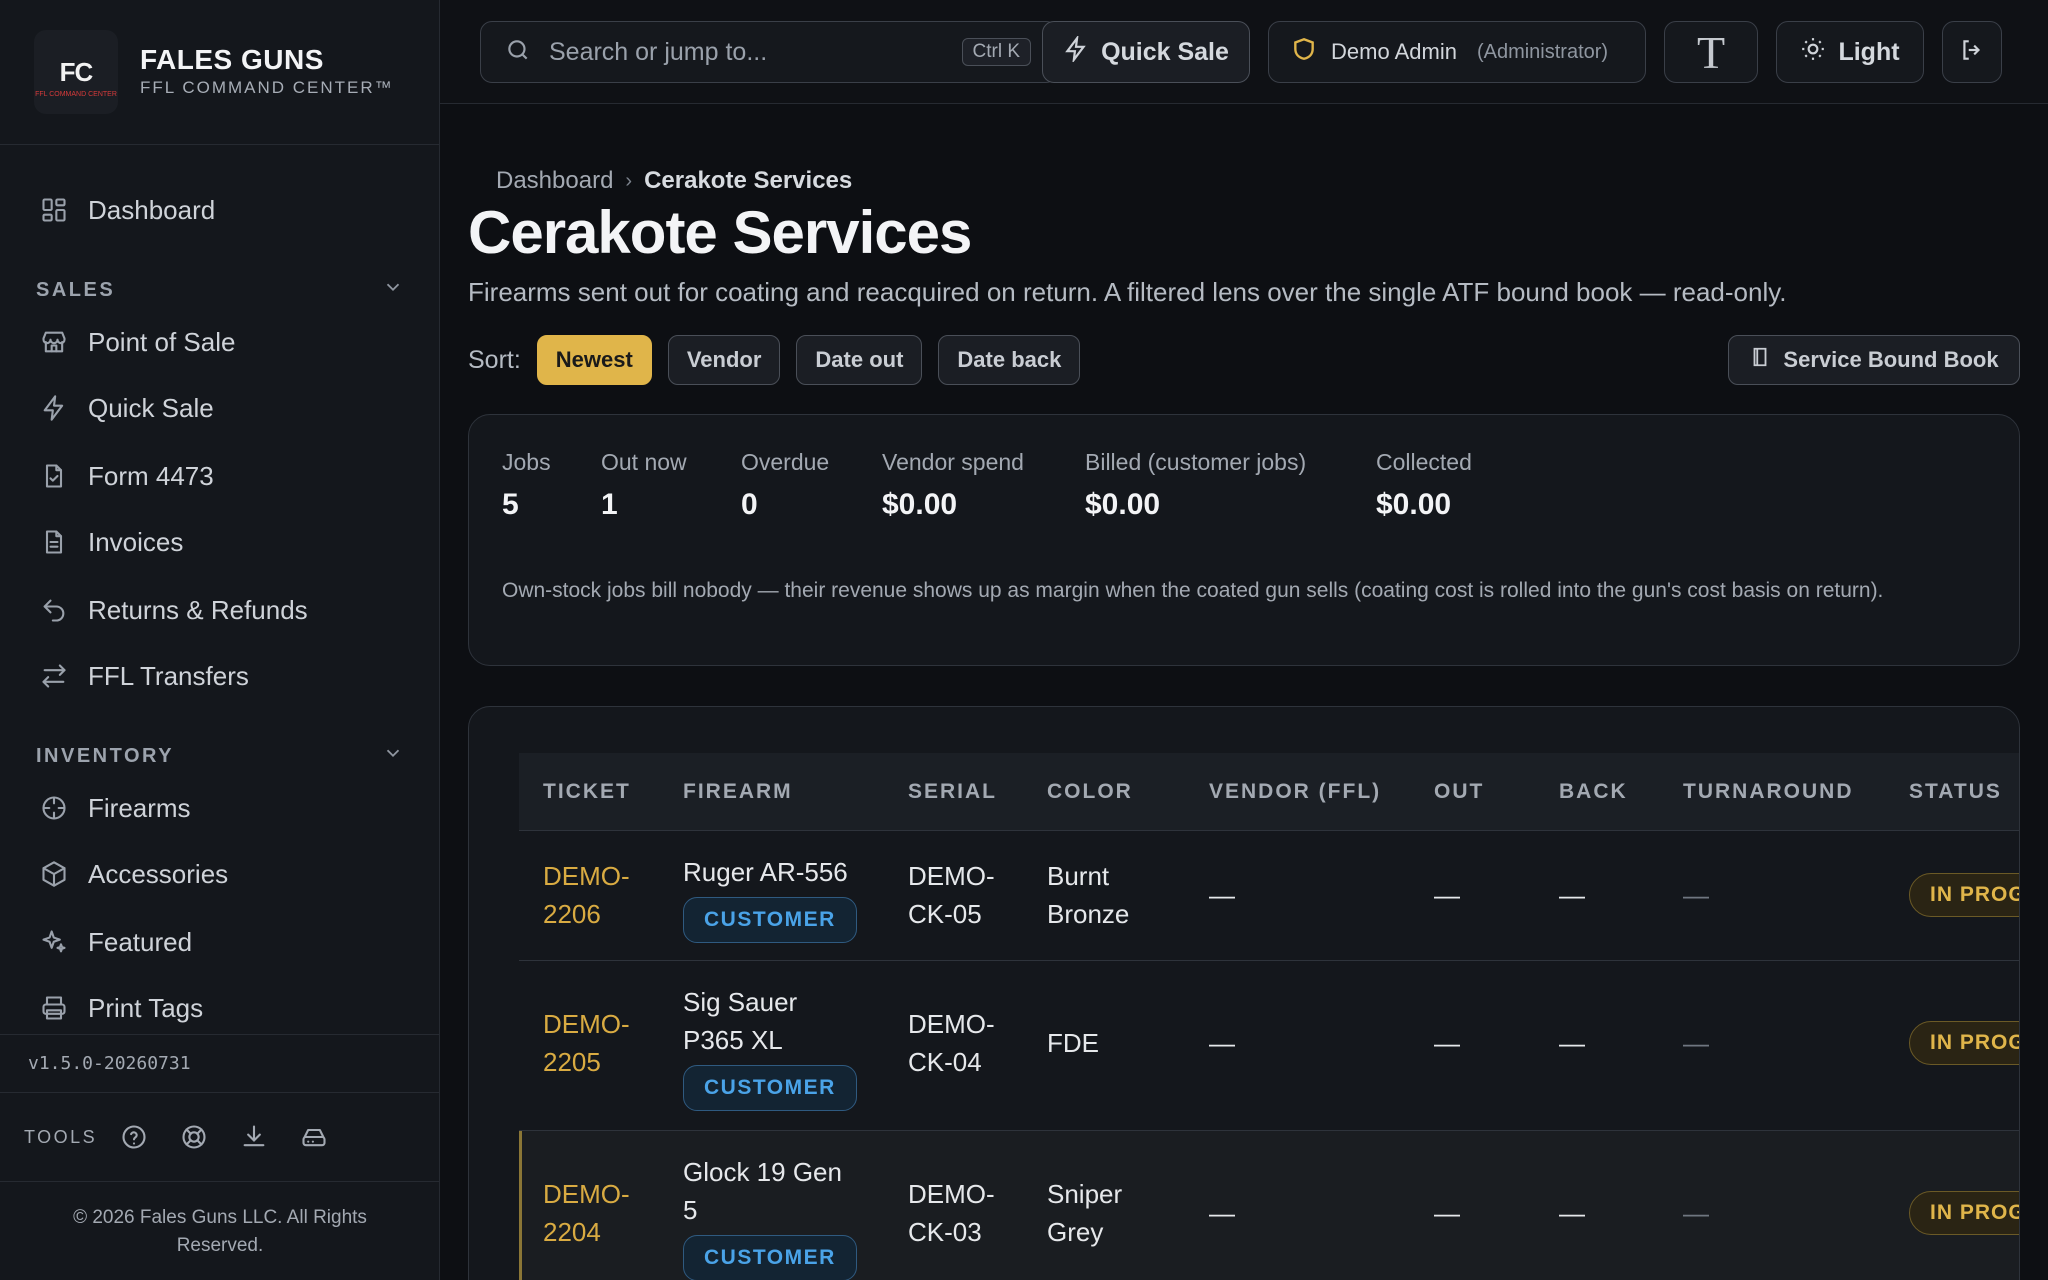 This screenshot has height=1280, width=2048. What do you see at coordinates (220, 342) in the screenshot?
I see `sidebar-item-point-of-sale: Point of Sale` at bounding box center [220, 342].